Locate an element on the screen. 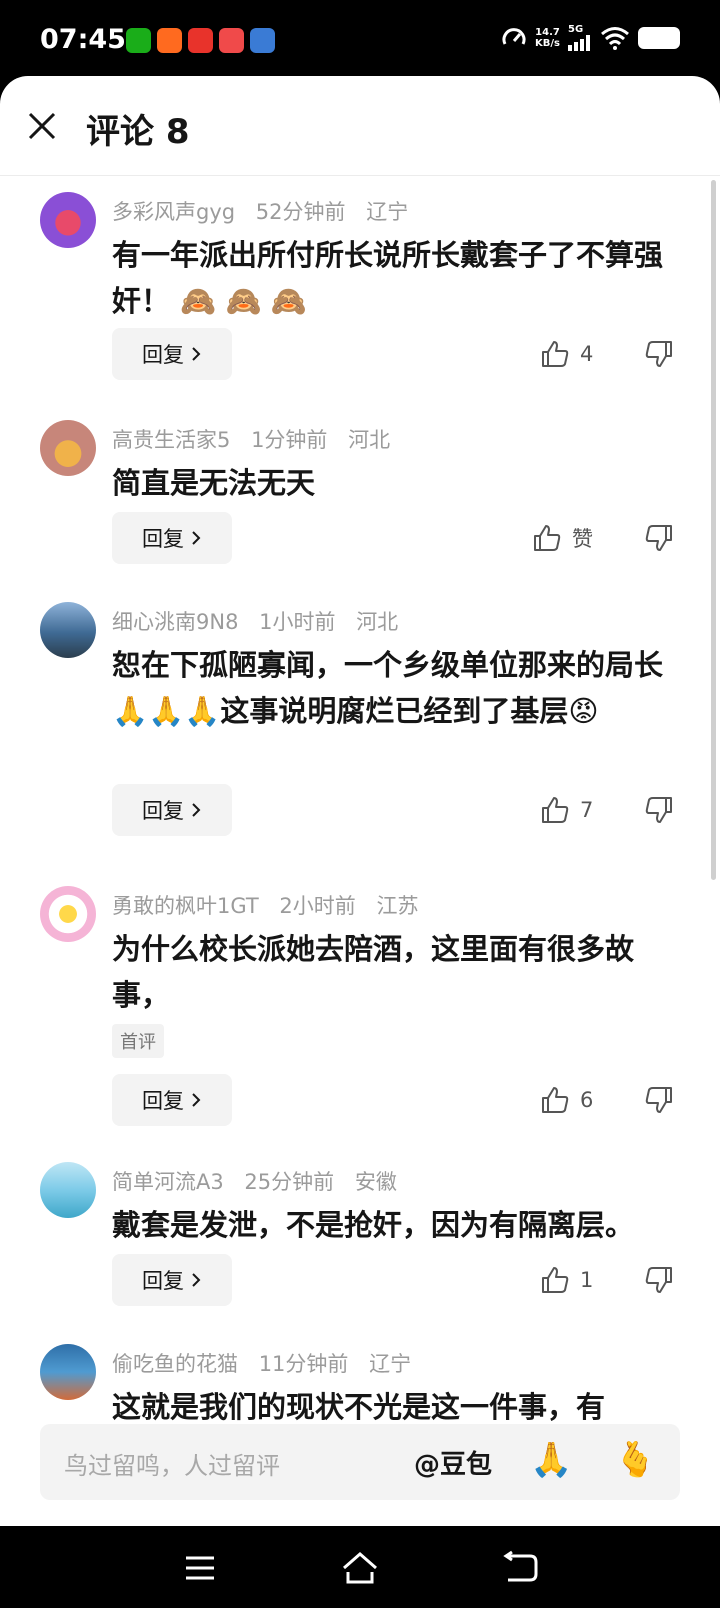  wechat-icon is located at coordinates (138, 40).